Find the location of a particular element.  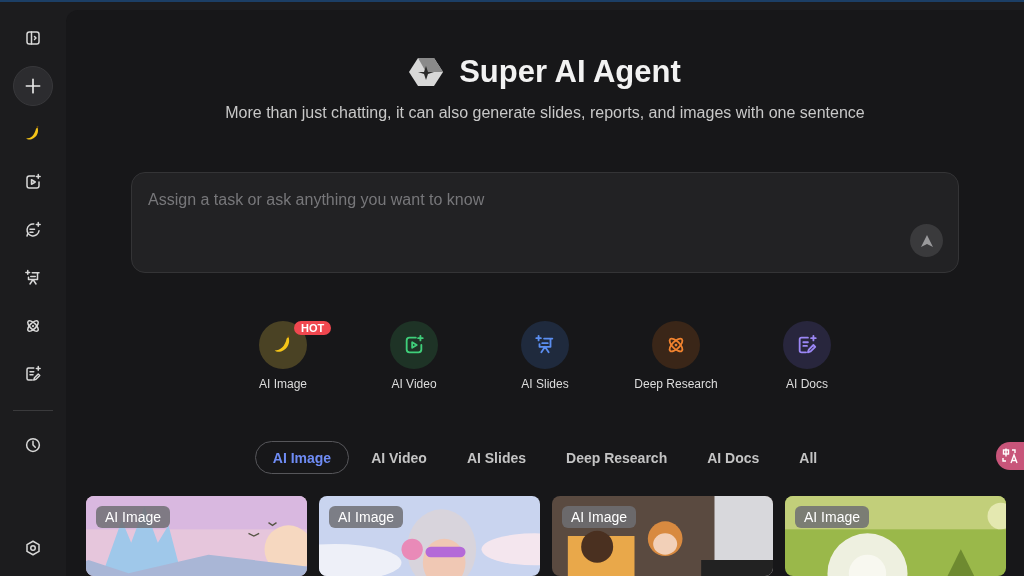

translate-icon is located at coordinates (1010, 456).